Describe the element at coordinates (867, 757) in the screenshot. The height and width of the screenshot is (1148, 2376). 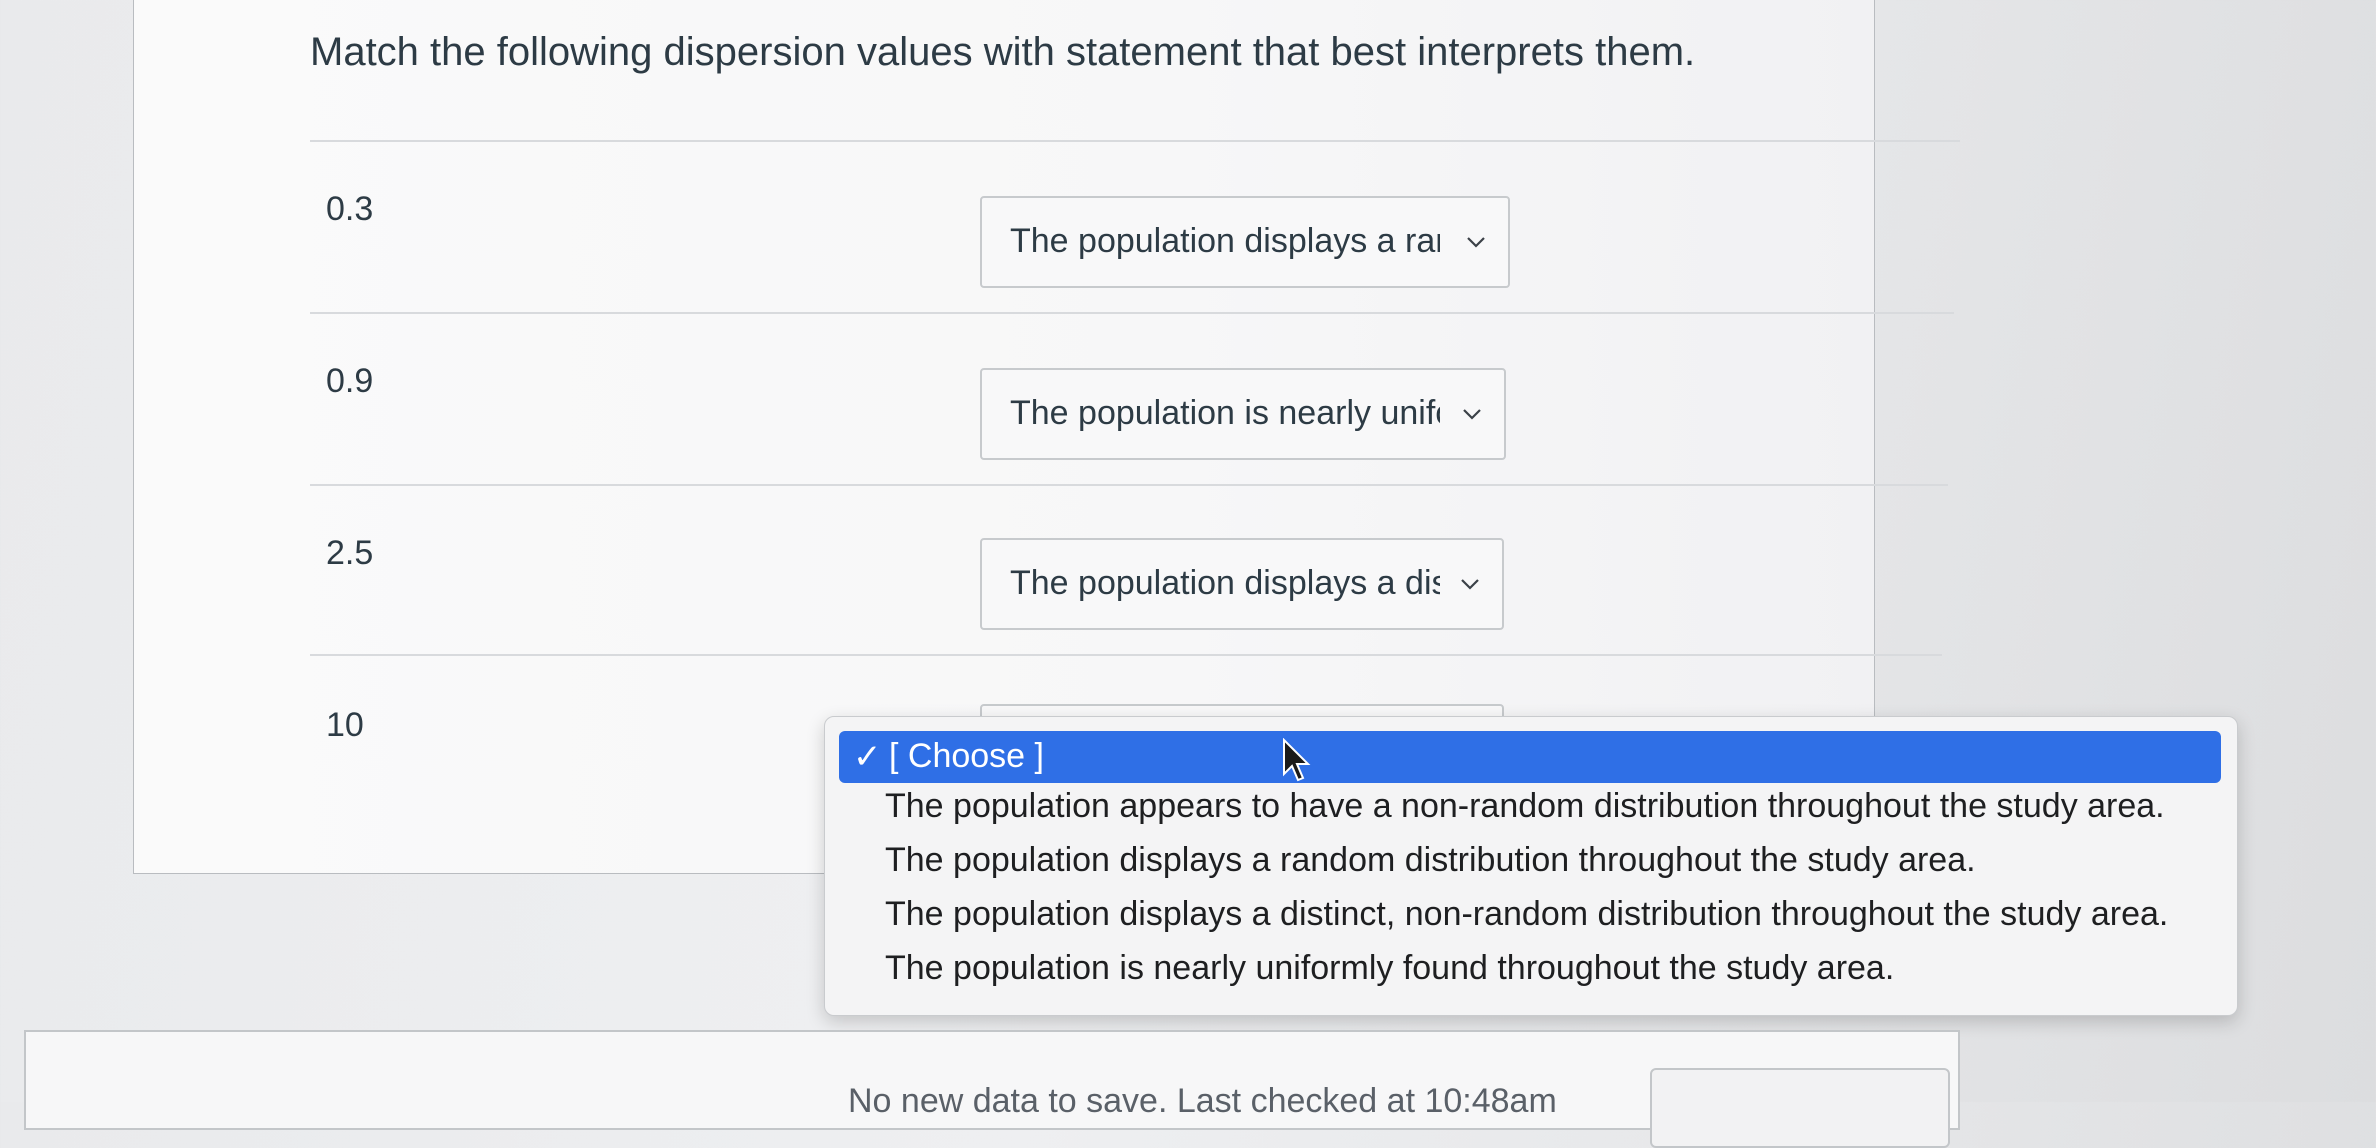
I see `checkmark-icon: ✓` at that location.